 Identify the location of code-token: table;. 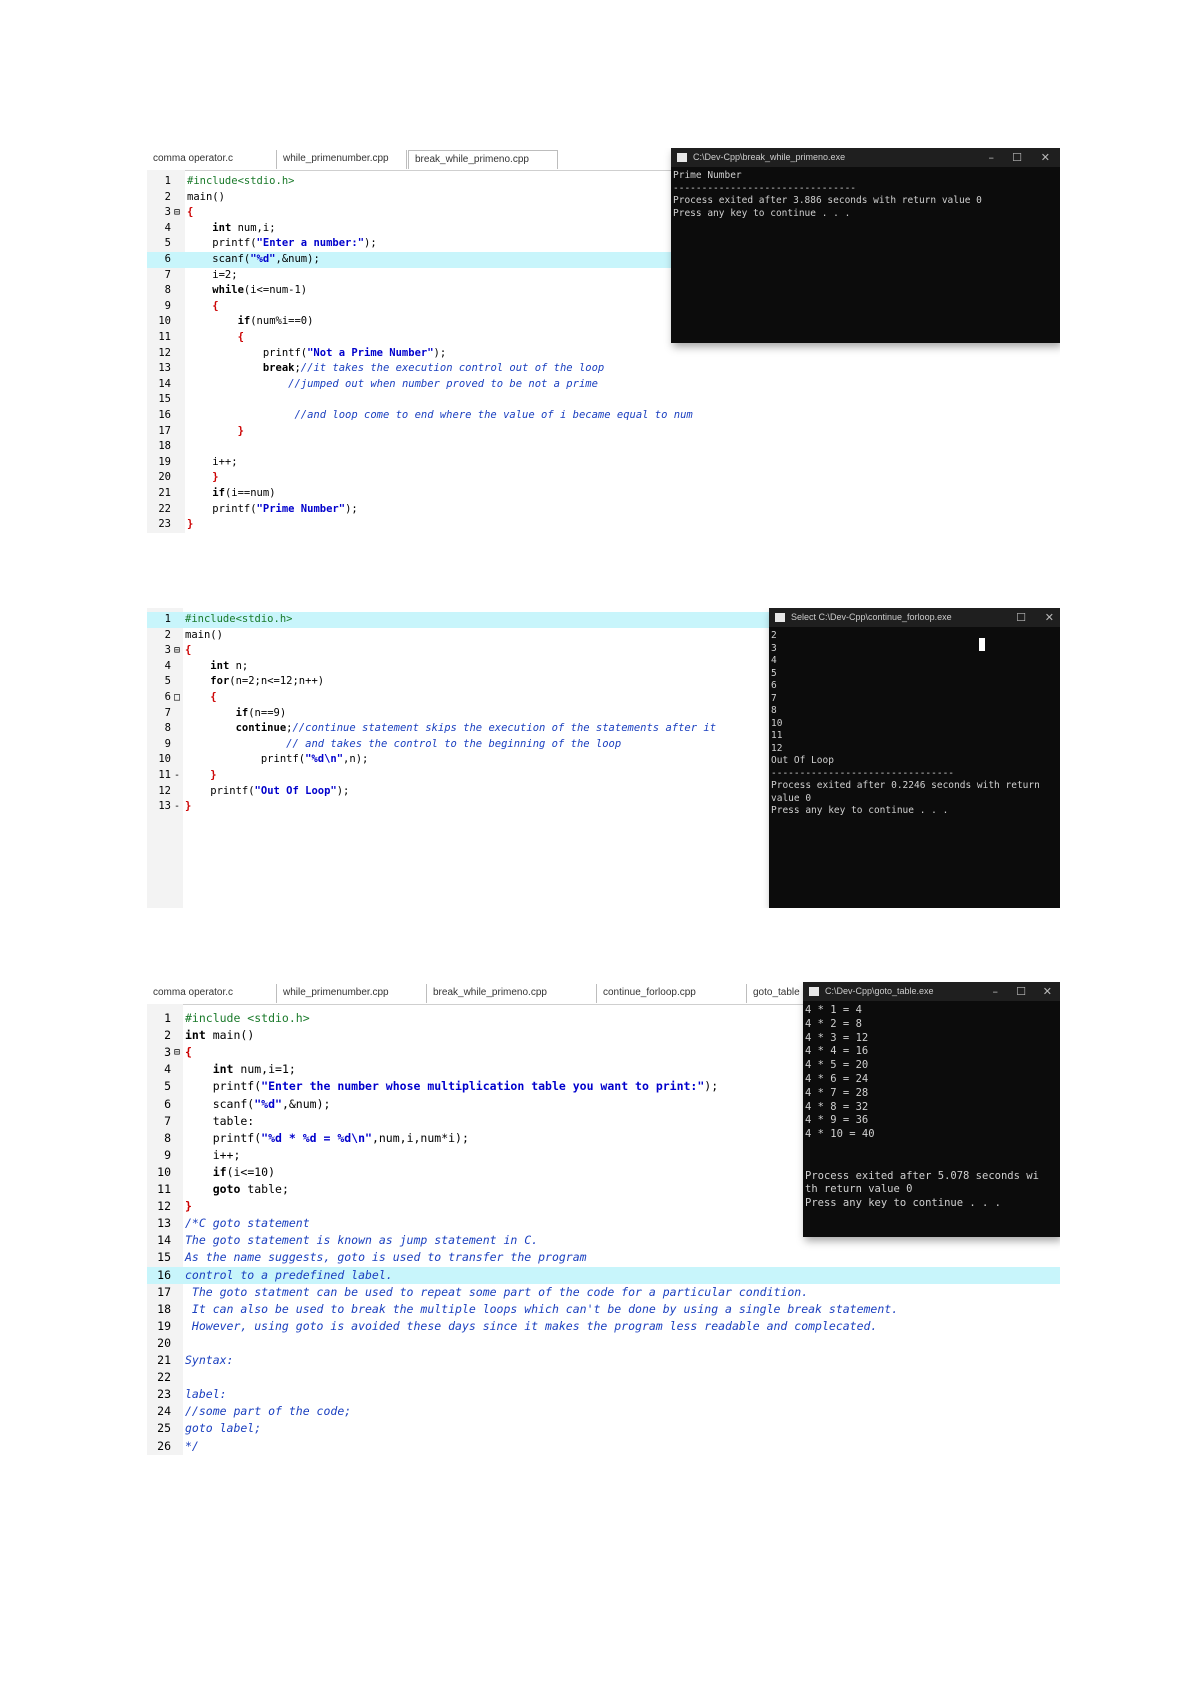
(264, 1189).